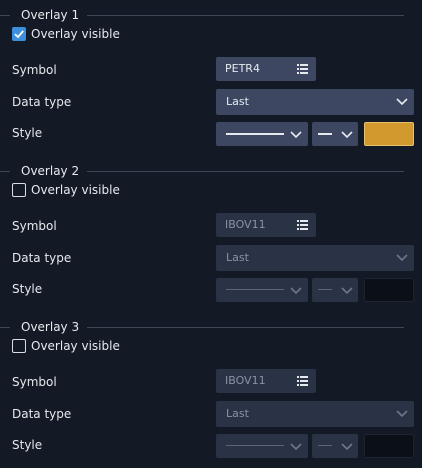  I want to click on section-header: Overlay 1, so click(202, 15).